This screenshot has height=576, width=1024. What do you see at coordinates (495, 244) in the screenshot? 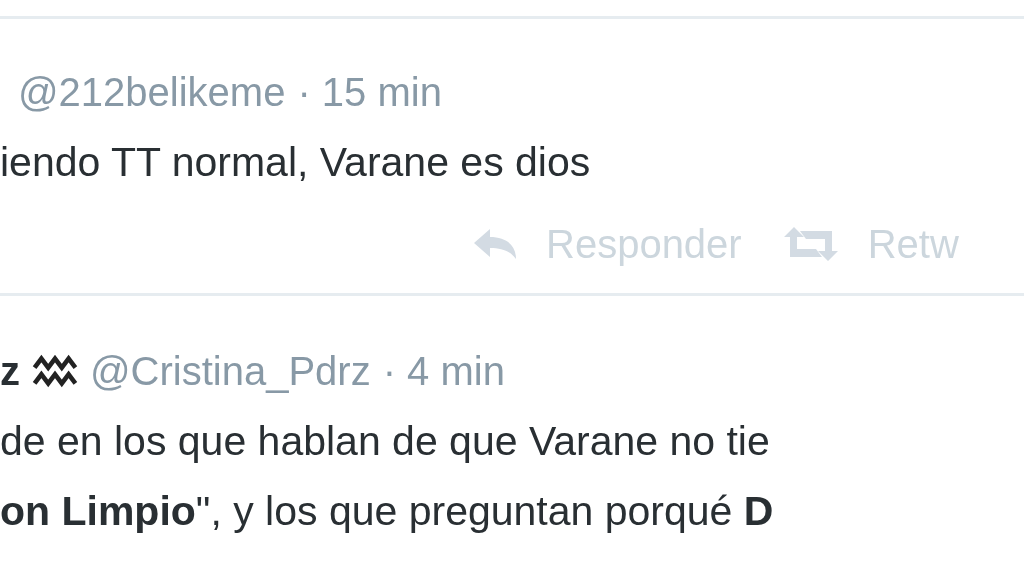
I see `reply-icon` at bounding box center [495, 244].